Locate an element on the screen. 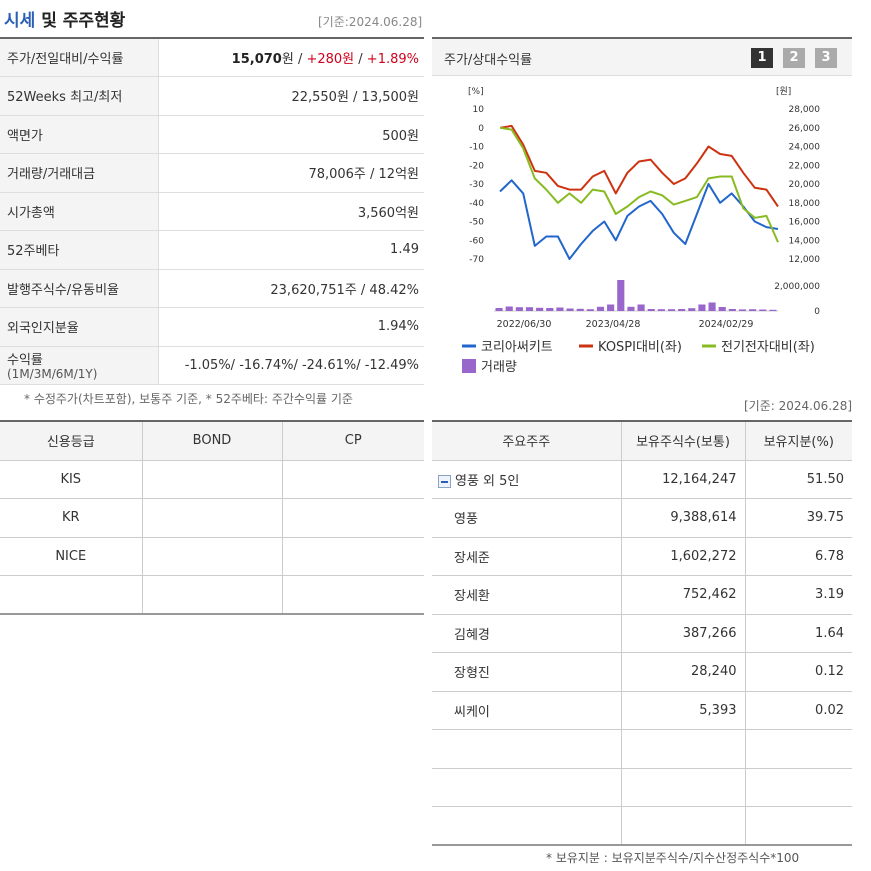 This screenshot has width=871, height=871. y-left-tick-label: -60 is located at coordinates (476, 241).